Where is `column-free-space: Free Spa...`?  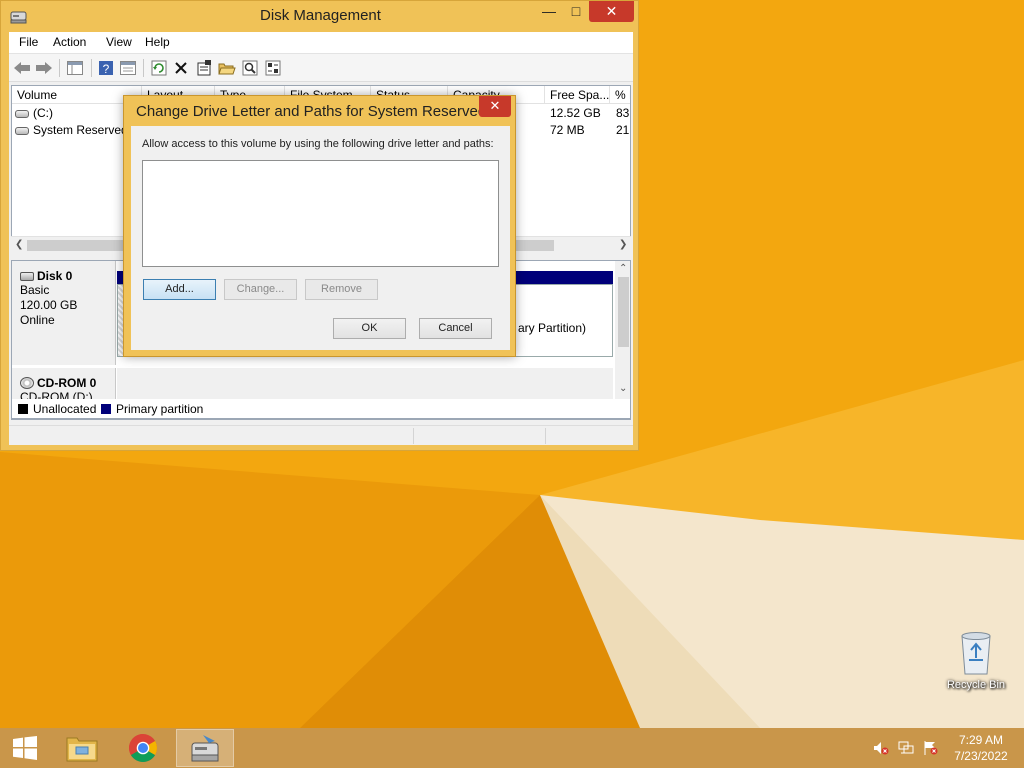 column-free-space: Free Spa... is located at coordinates (577, 95).